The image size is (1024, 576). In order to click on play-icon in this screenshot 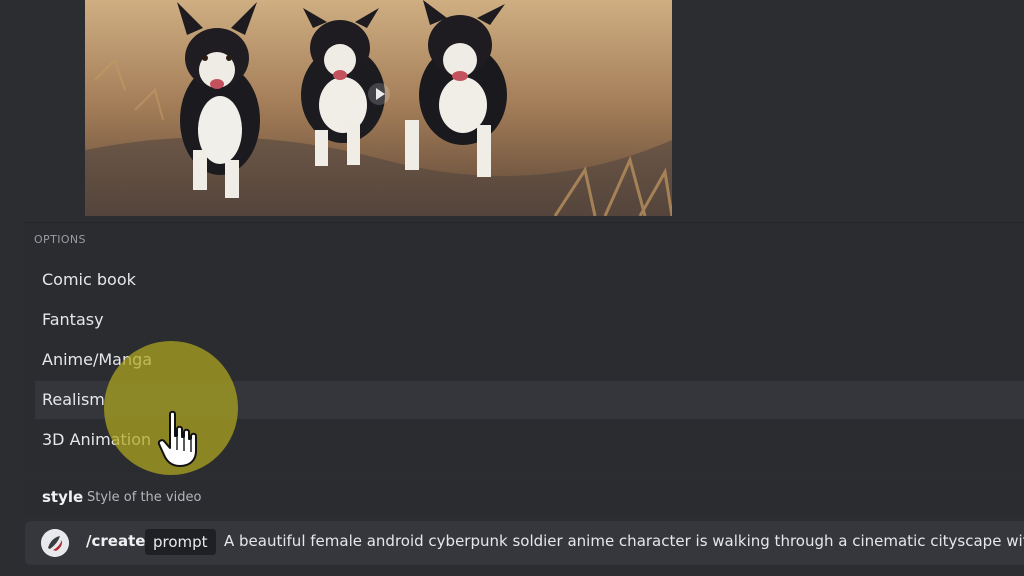, I will do `click(379, 94)`.